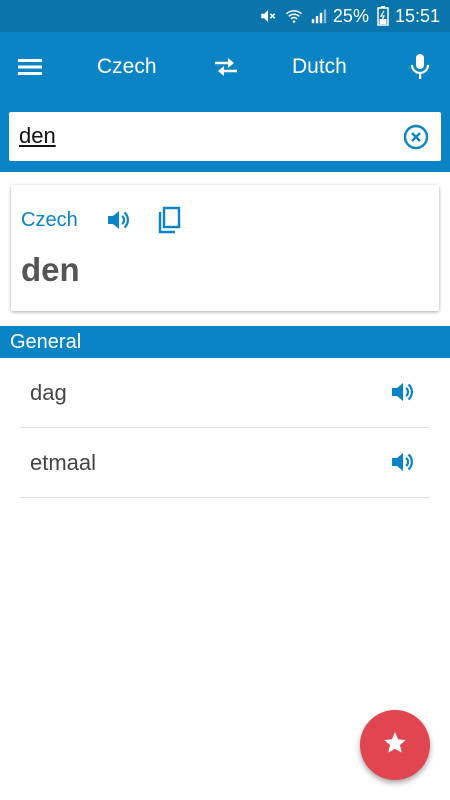 This screenshot has width=450, height=800. What do you see at coordinates (225, 248) in the screenshot?
I see `word-card: Czech den` at bounding box center [225, 248].